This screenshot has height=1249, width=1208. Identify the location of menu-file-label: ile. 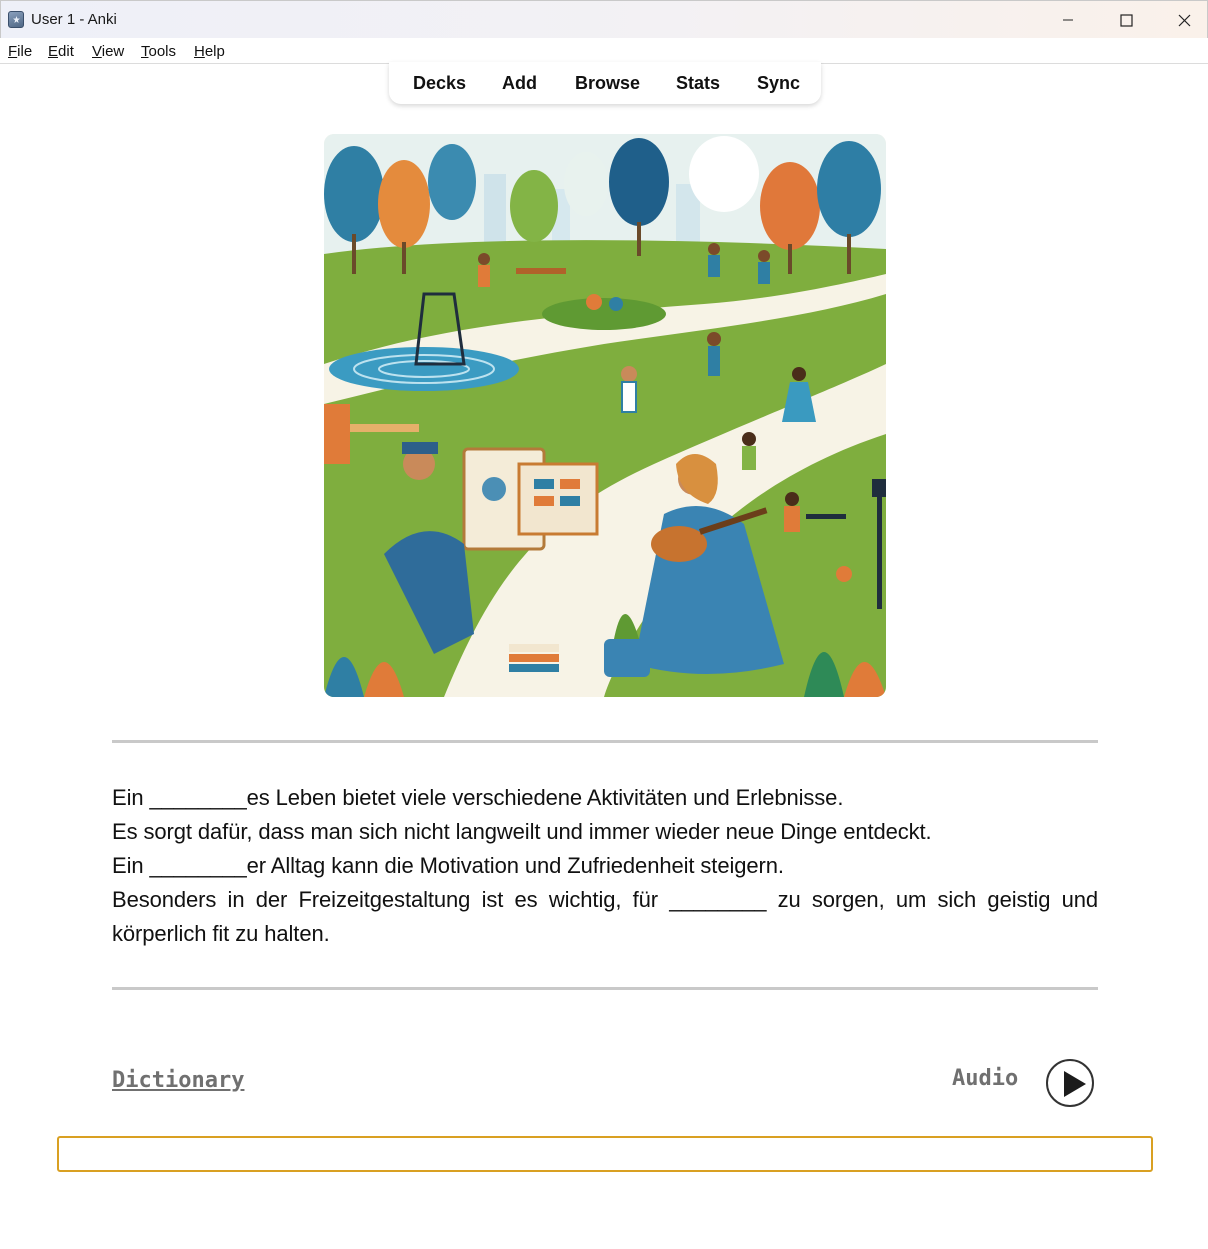
(25, 51).